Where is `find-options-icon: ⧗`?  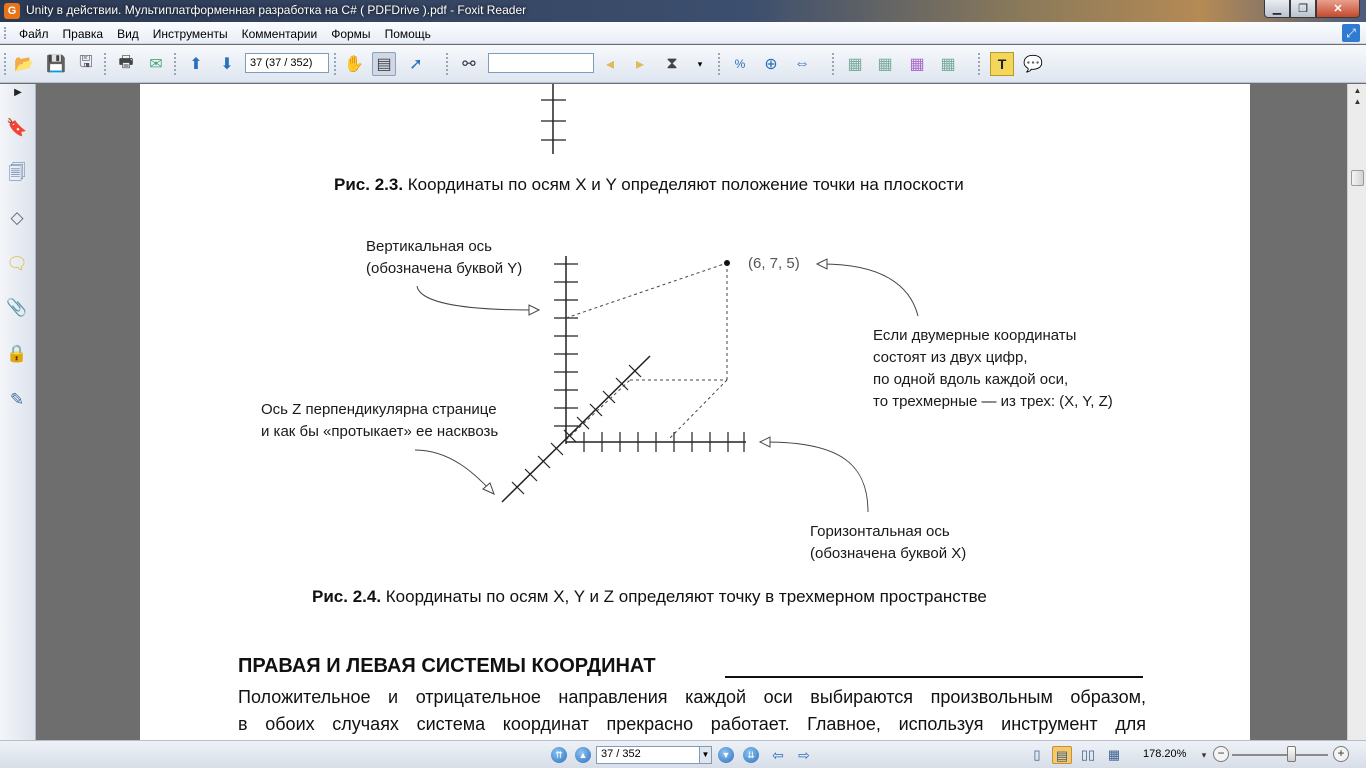 find-options-icon: ⧗ is located at coordinates (672, 64).